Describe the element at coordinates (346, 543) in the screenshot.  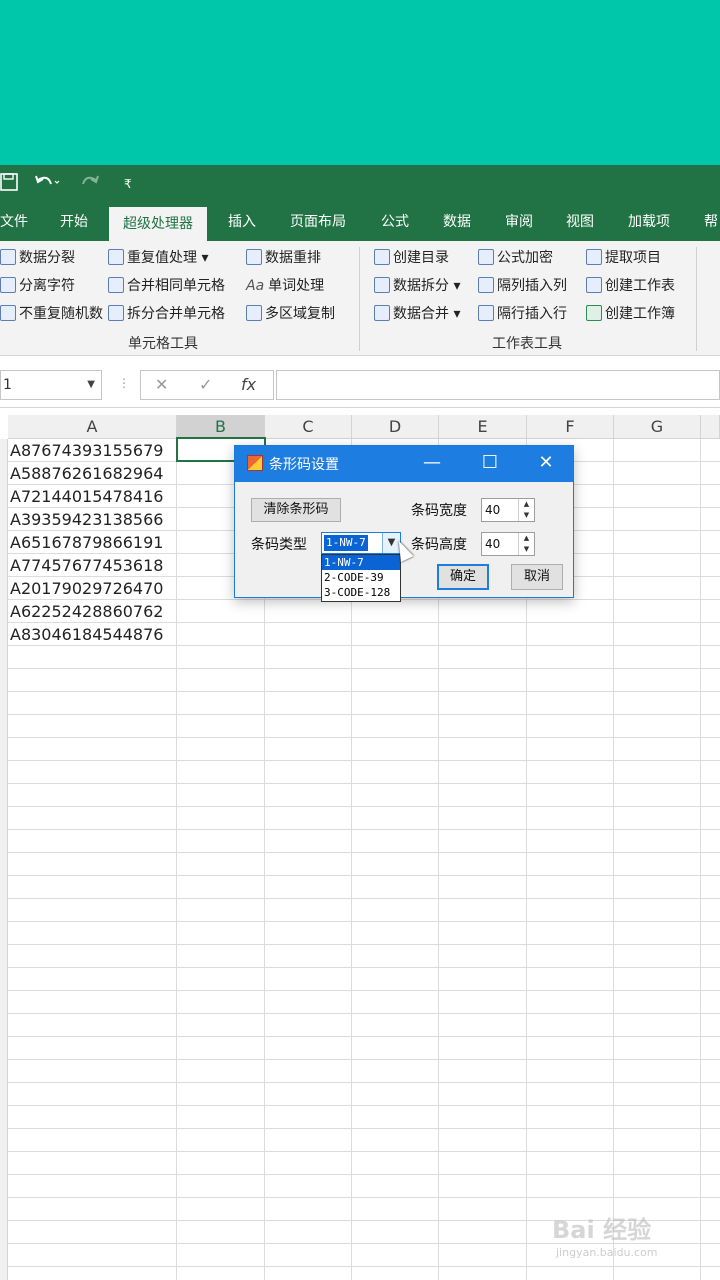
I see `barcode-type-value: 1-NW-7` at that location.